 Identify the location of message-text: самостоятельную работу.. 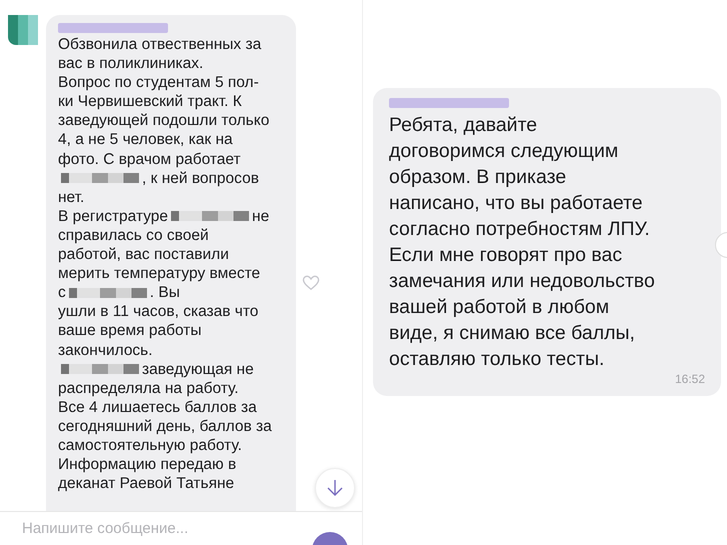
(150, 446).